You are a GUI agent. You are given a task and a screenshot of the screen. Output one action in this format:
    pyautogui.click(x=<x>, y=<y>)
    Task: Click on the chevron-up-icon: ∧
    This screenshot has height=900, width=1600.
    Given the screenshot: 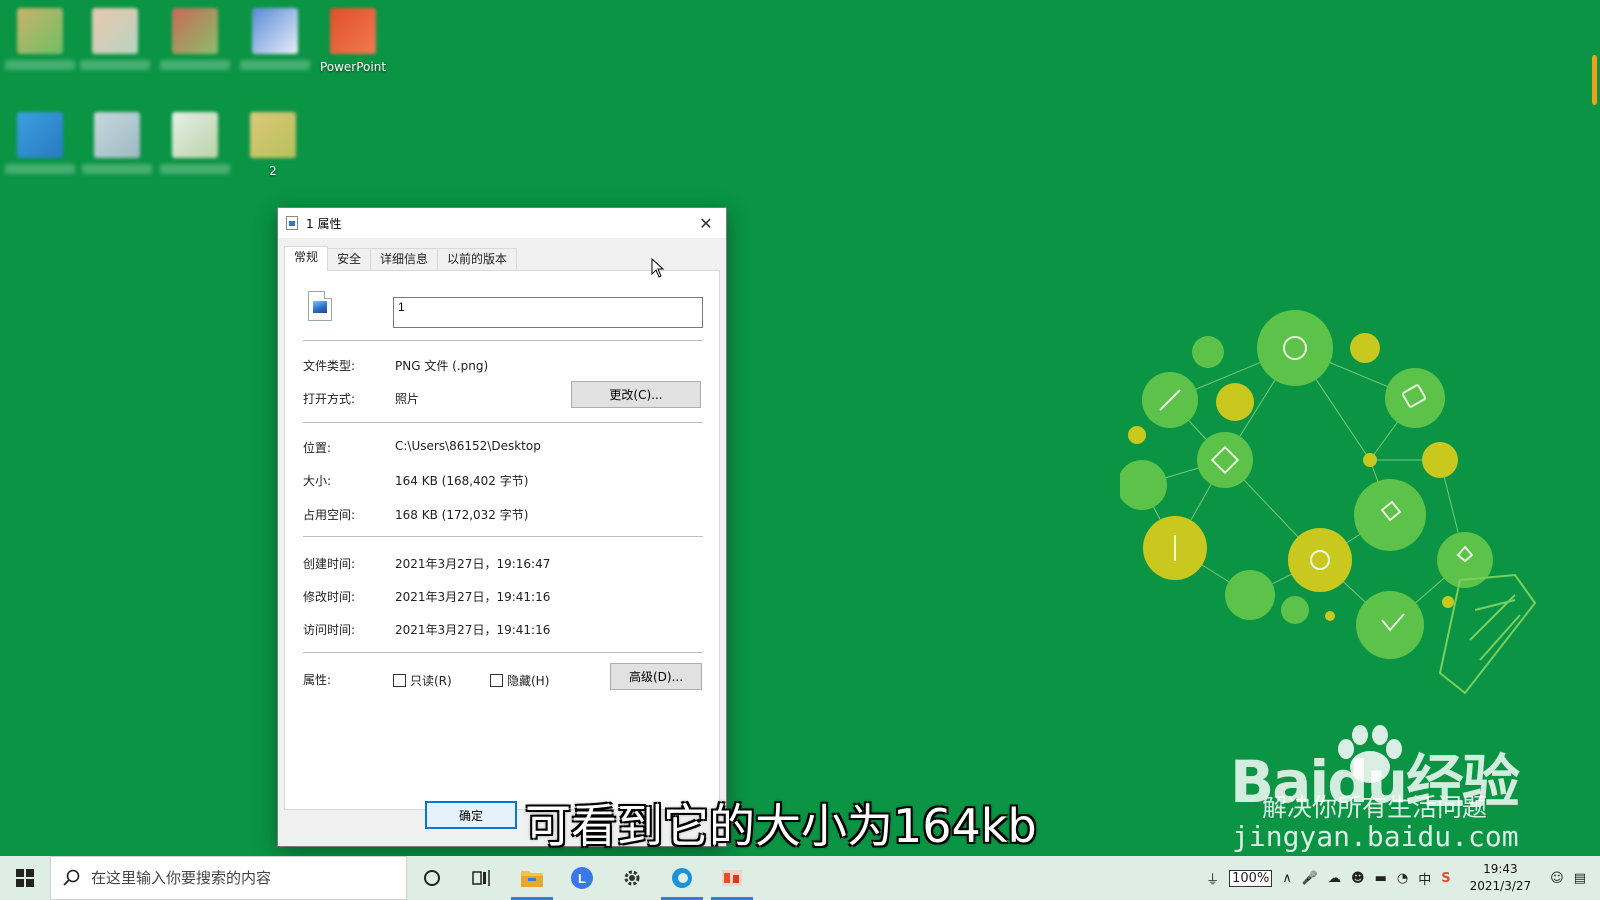 What is the action you would take?
    pyautogui.click(x=1287, y=878)
    